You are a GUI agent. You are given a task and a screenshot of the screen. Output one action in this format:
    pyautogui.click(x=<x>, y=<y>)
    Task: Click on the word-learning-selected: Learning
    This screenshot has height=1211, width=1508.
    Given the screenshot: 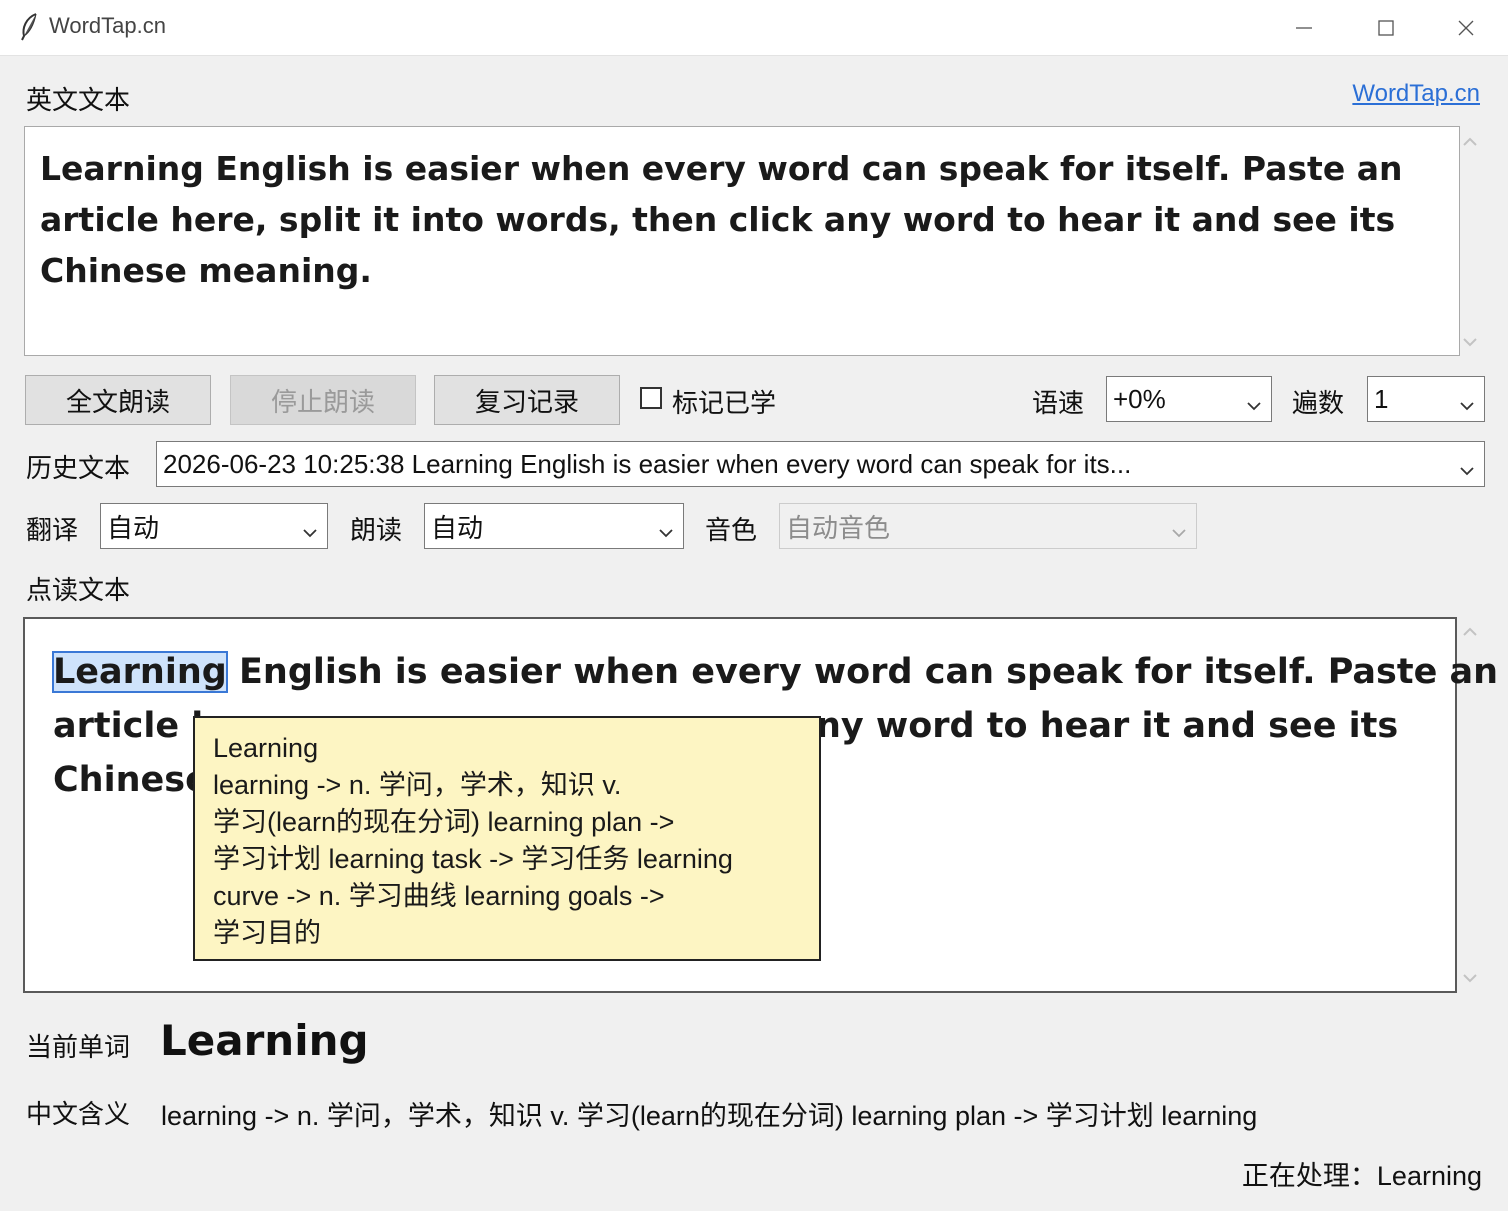 What is the action you would take?
    pyautogui.click(x=140, y=672)
    